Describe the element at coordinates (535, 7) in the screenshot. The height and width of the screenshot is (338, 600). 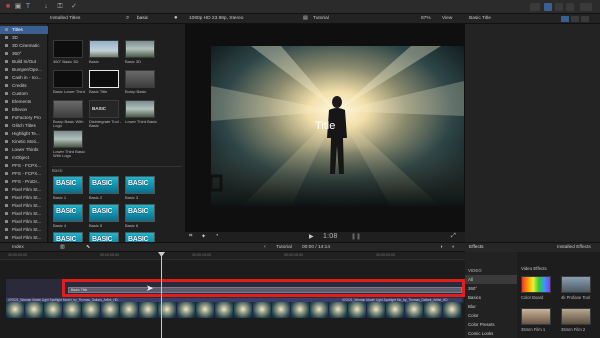
I see `share-icon` at that location.